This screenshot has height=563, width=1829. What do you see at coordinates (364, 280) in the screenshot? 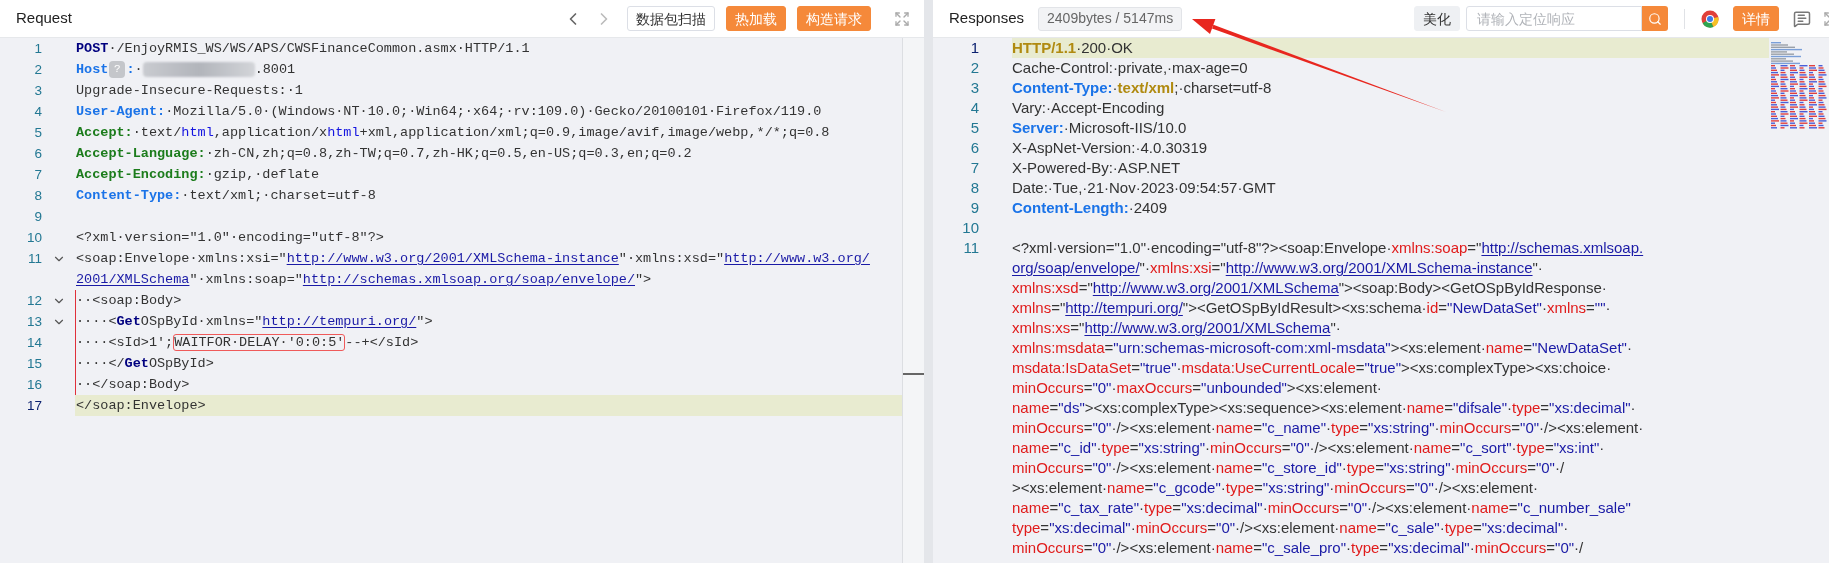
I see `code-line: 2001/XMLSchema"·xmlns:soap="http://schemas.xmlsoap.org/soap/envelope/">` at bounding box center [364, 280].